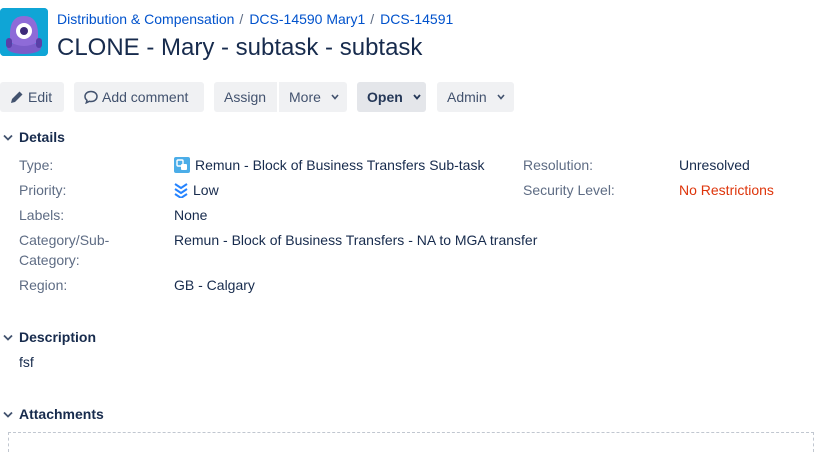 The image size is (814, 452). I want to click on comment-bubble-icon, so click(91, 97).